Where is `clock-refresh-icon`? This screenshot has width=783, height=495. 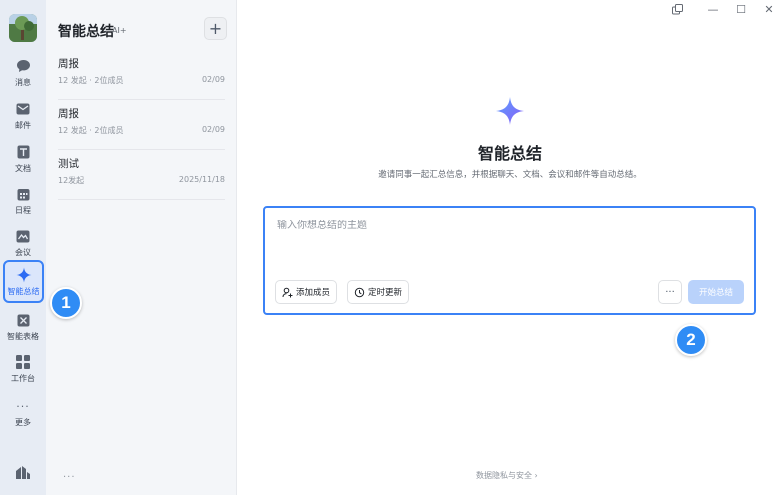
clock-refresh-icon is located at coordinates (359, 292).